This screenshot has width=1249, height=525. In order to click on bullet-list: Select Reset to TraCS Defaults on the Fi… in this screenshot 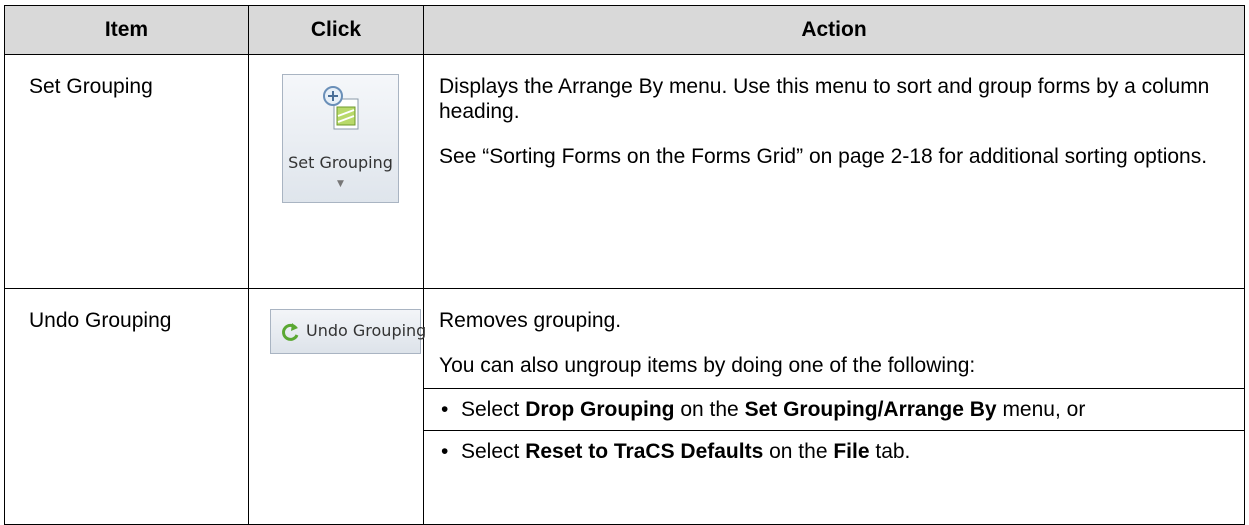, I will do `click(841, 451)`.